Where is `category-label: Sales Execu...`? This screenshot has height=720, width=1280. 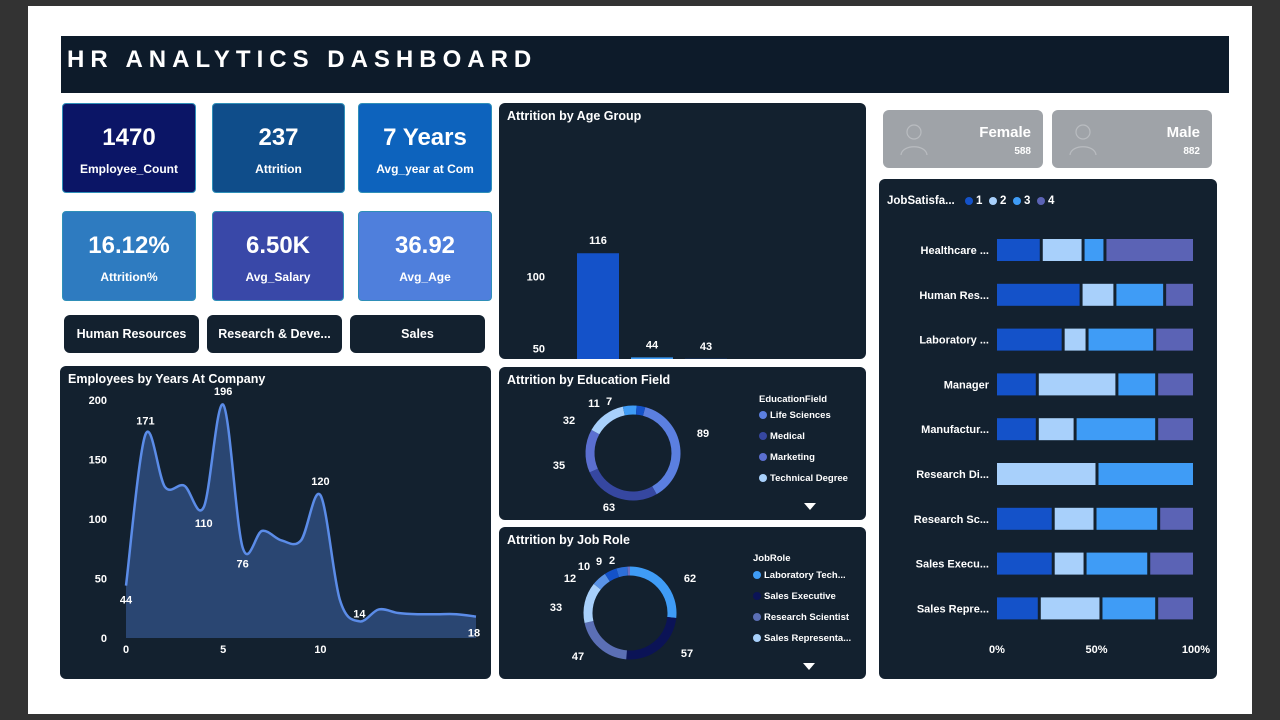 category-label: Sales Execu... is located at coordinates (952, 565).